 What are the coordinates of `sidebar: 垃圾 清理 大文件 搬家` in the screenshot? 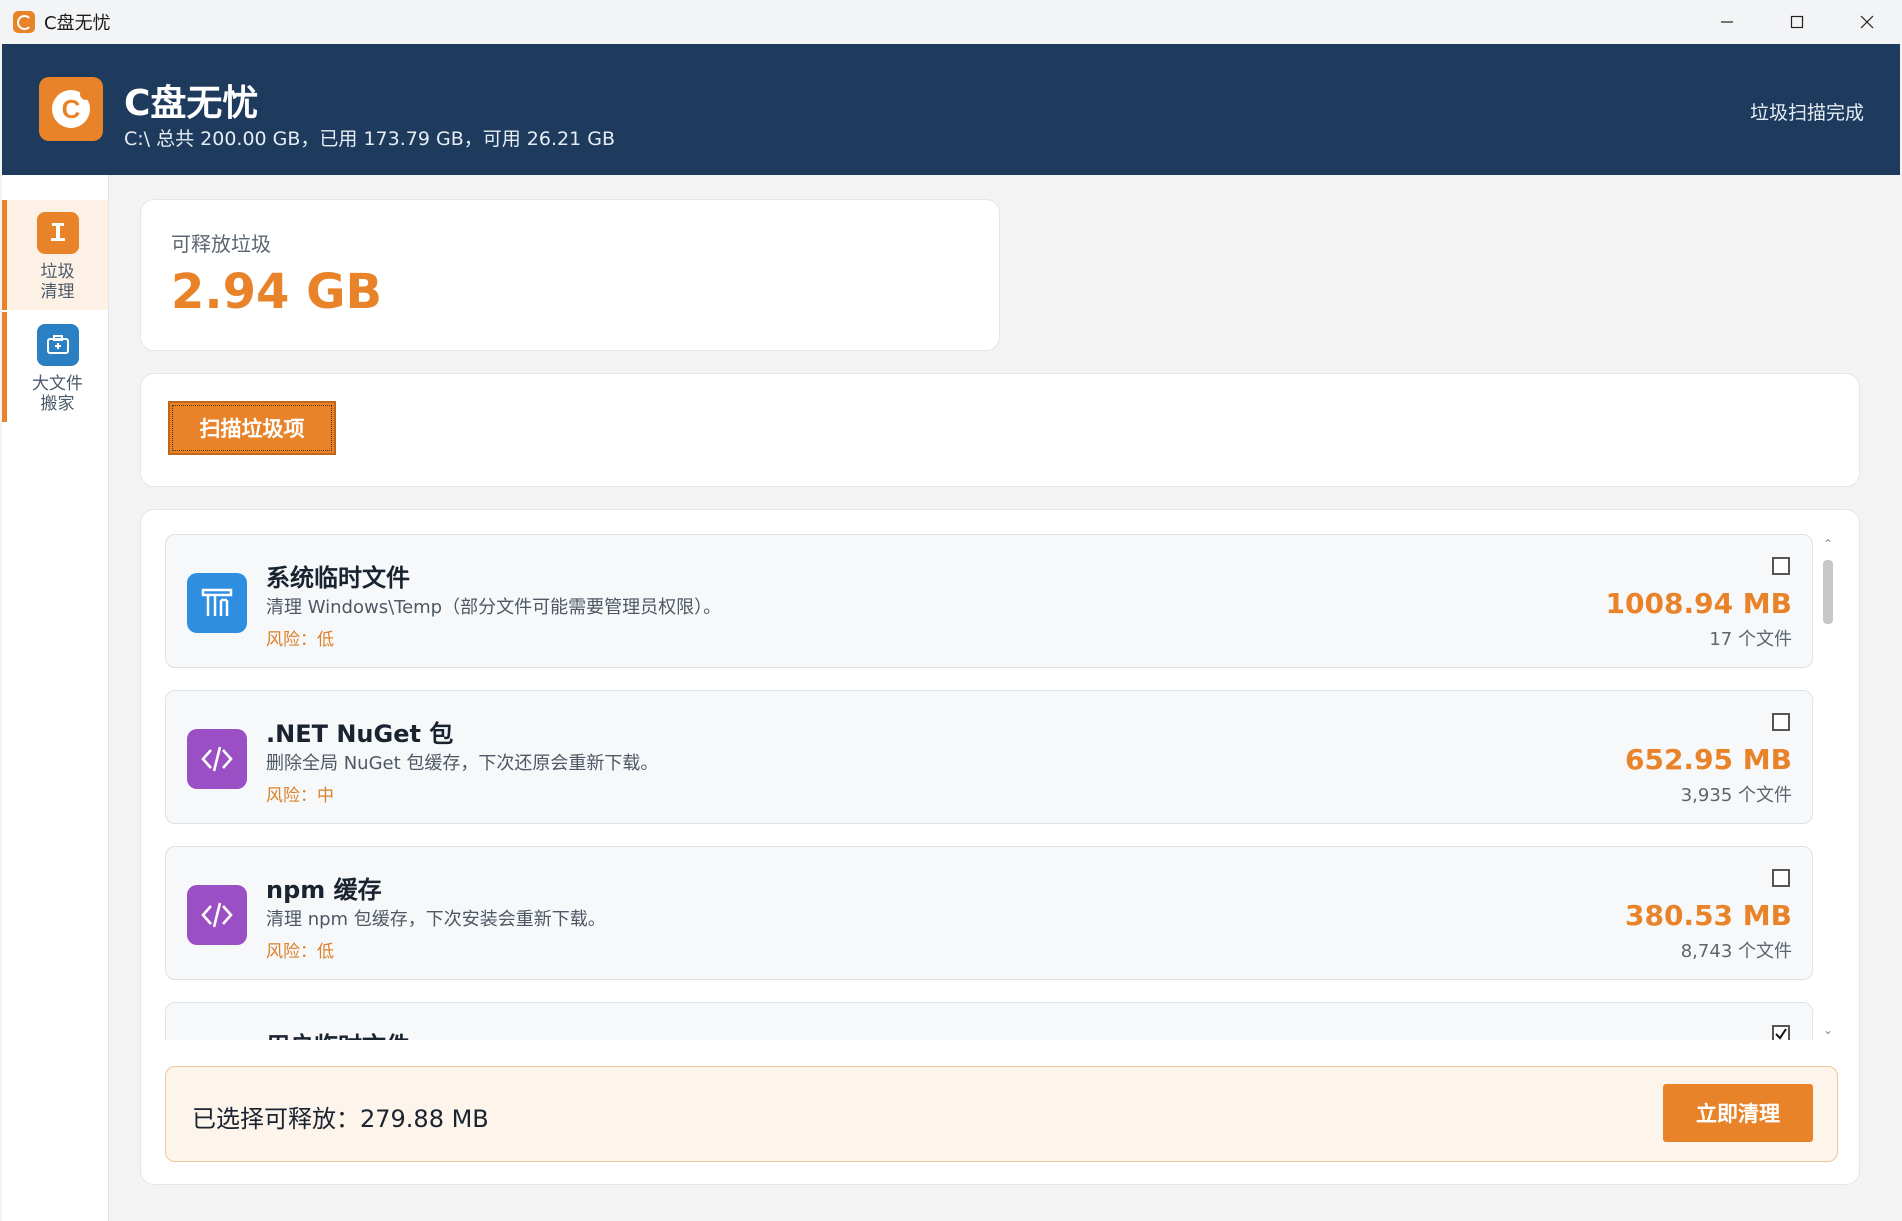 It's located at (55, 698).